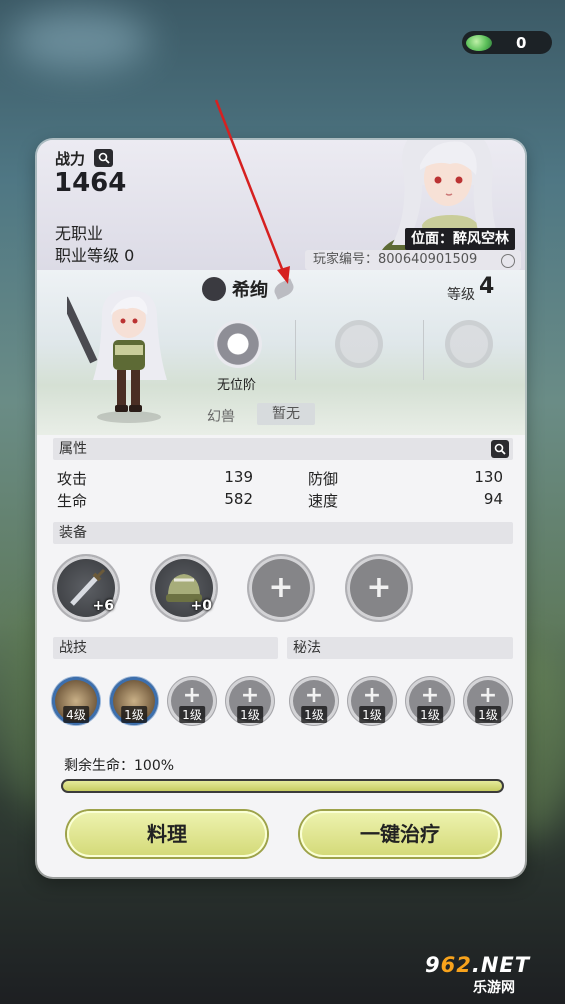  I want to click on pet-emblem-icon, so click(214, 289).